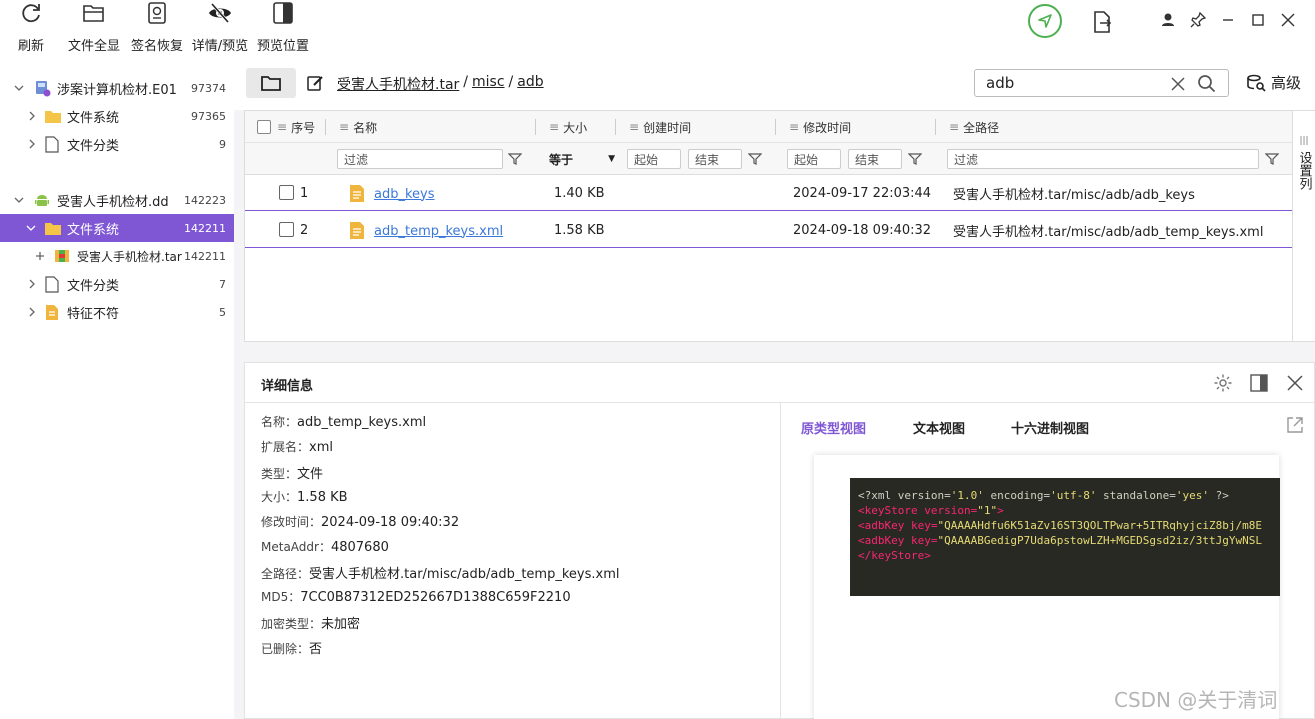  What do you see at coordinates (833, 427) in the screenshot?
I see `tab-raw-view: 原类型视图` at bounding box center [833, 427].